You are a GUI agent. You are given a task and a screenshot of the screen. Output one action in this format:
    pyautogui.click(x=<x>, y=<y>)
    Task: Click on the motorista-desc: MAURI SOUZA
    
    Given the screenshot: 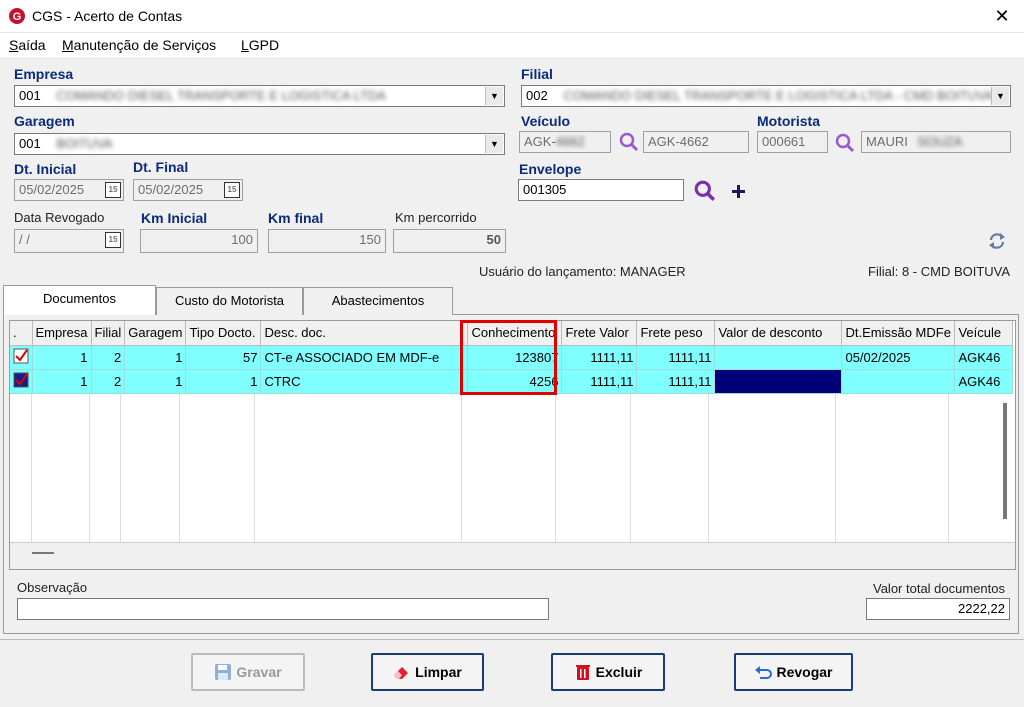 What is the action you would take?
    pyautogui.click(x=936, y=142)
    